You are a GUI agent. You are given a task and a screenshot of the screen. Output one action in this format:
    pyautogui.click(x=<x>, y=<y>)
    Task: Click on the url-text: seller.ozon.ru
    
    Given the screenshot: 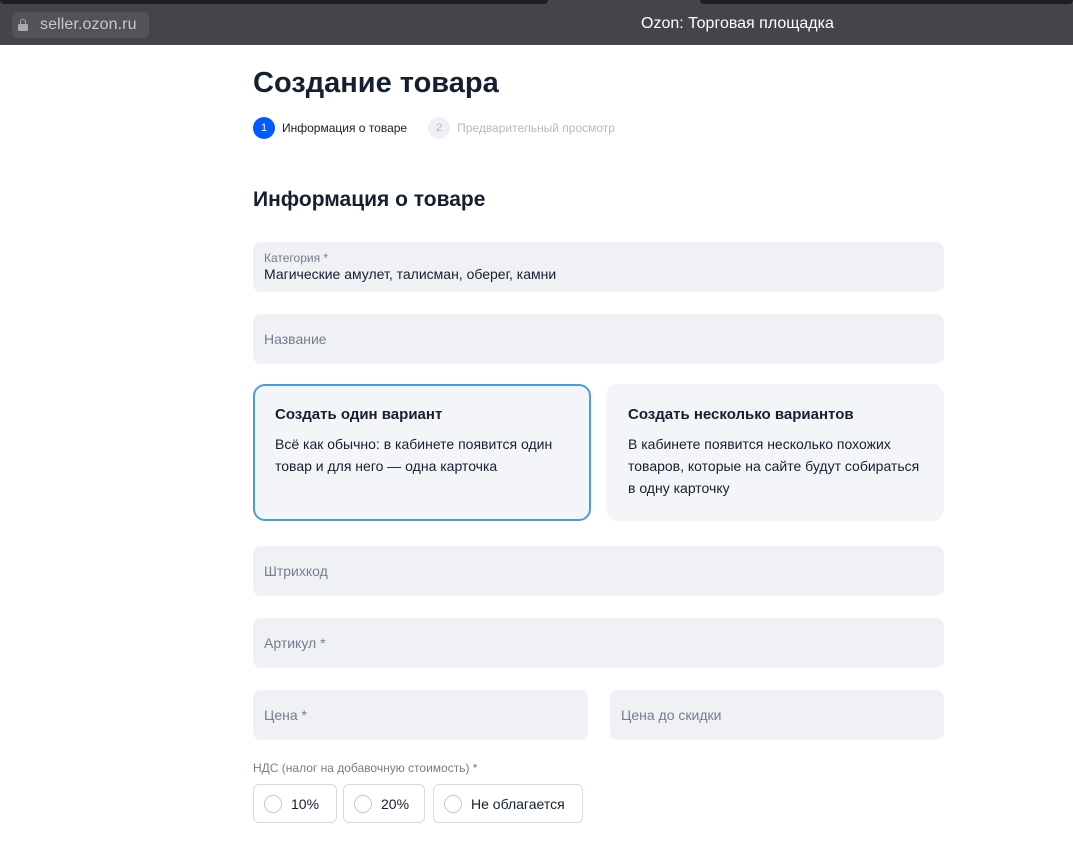 What is the action you would take?
    pyautogui.click(x=88, y=24)
    